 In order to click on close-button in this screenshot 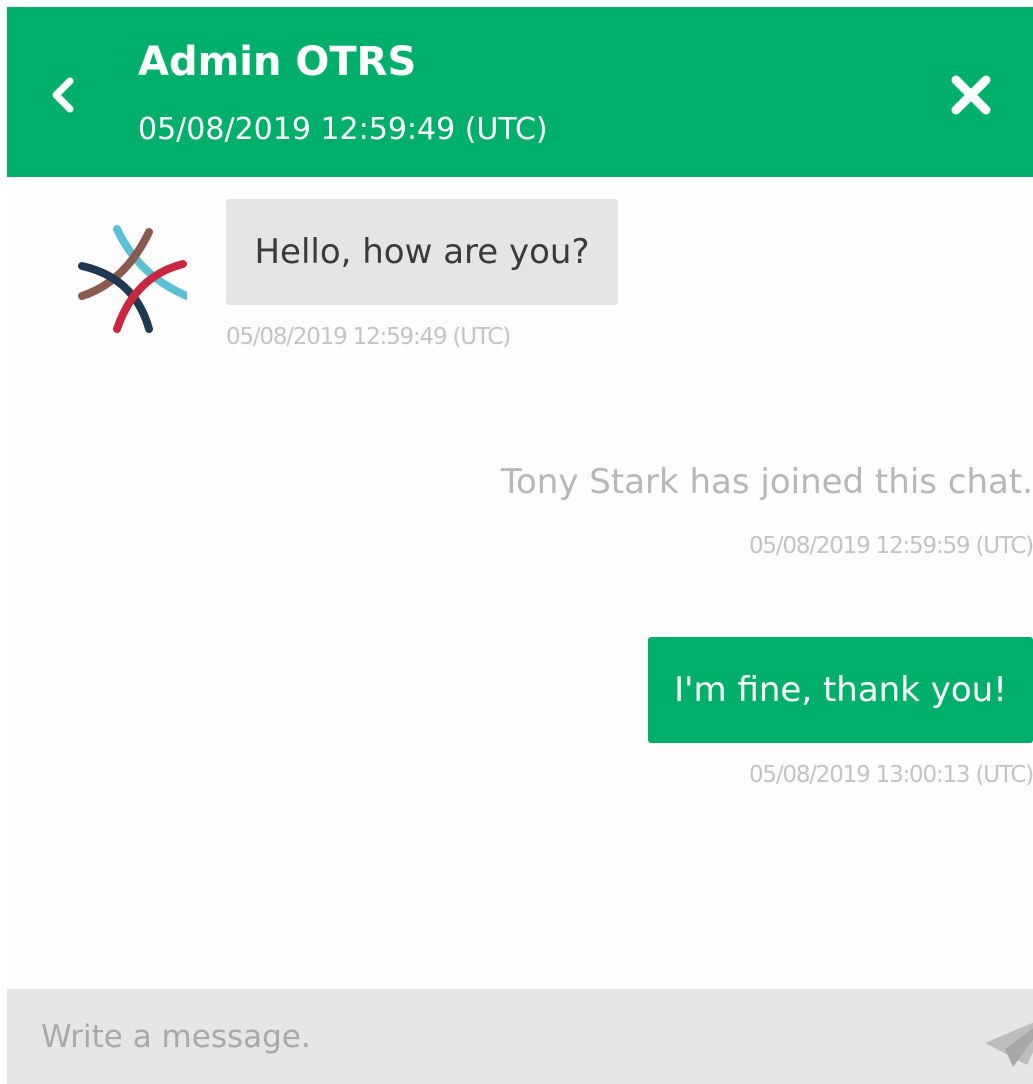, I will do `click(971, 95)`.